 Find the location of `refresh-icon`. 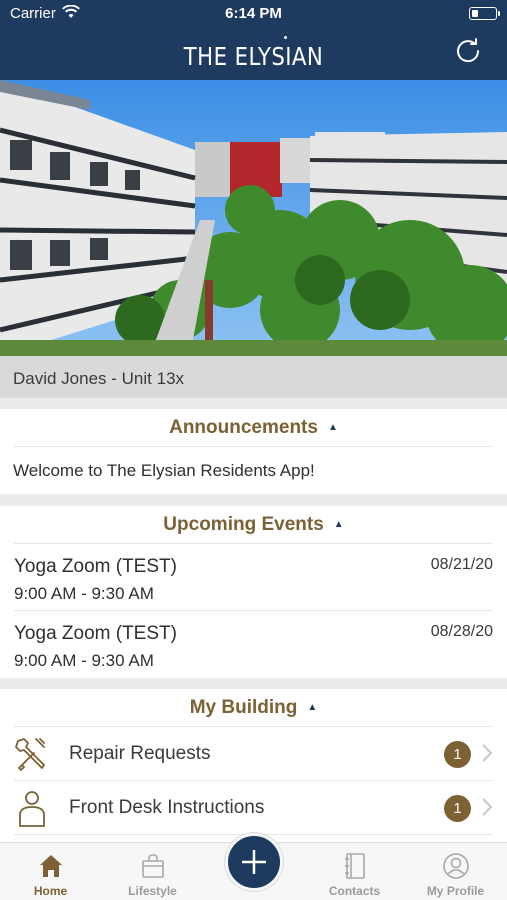

refresh-icon is located at coordinates (468, 51).